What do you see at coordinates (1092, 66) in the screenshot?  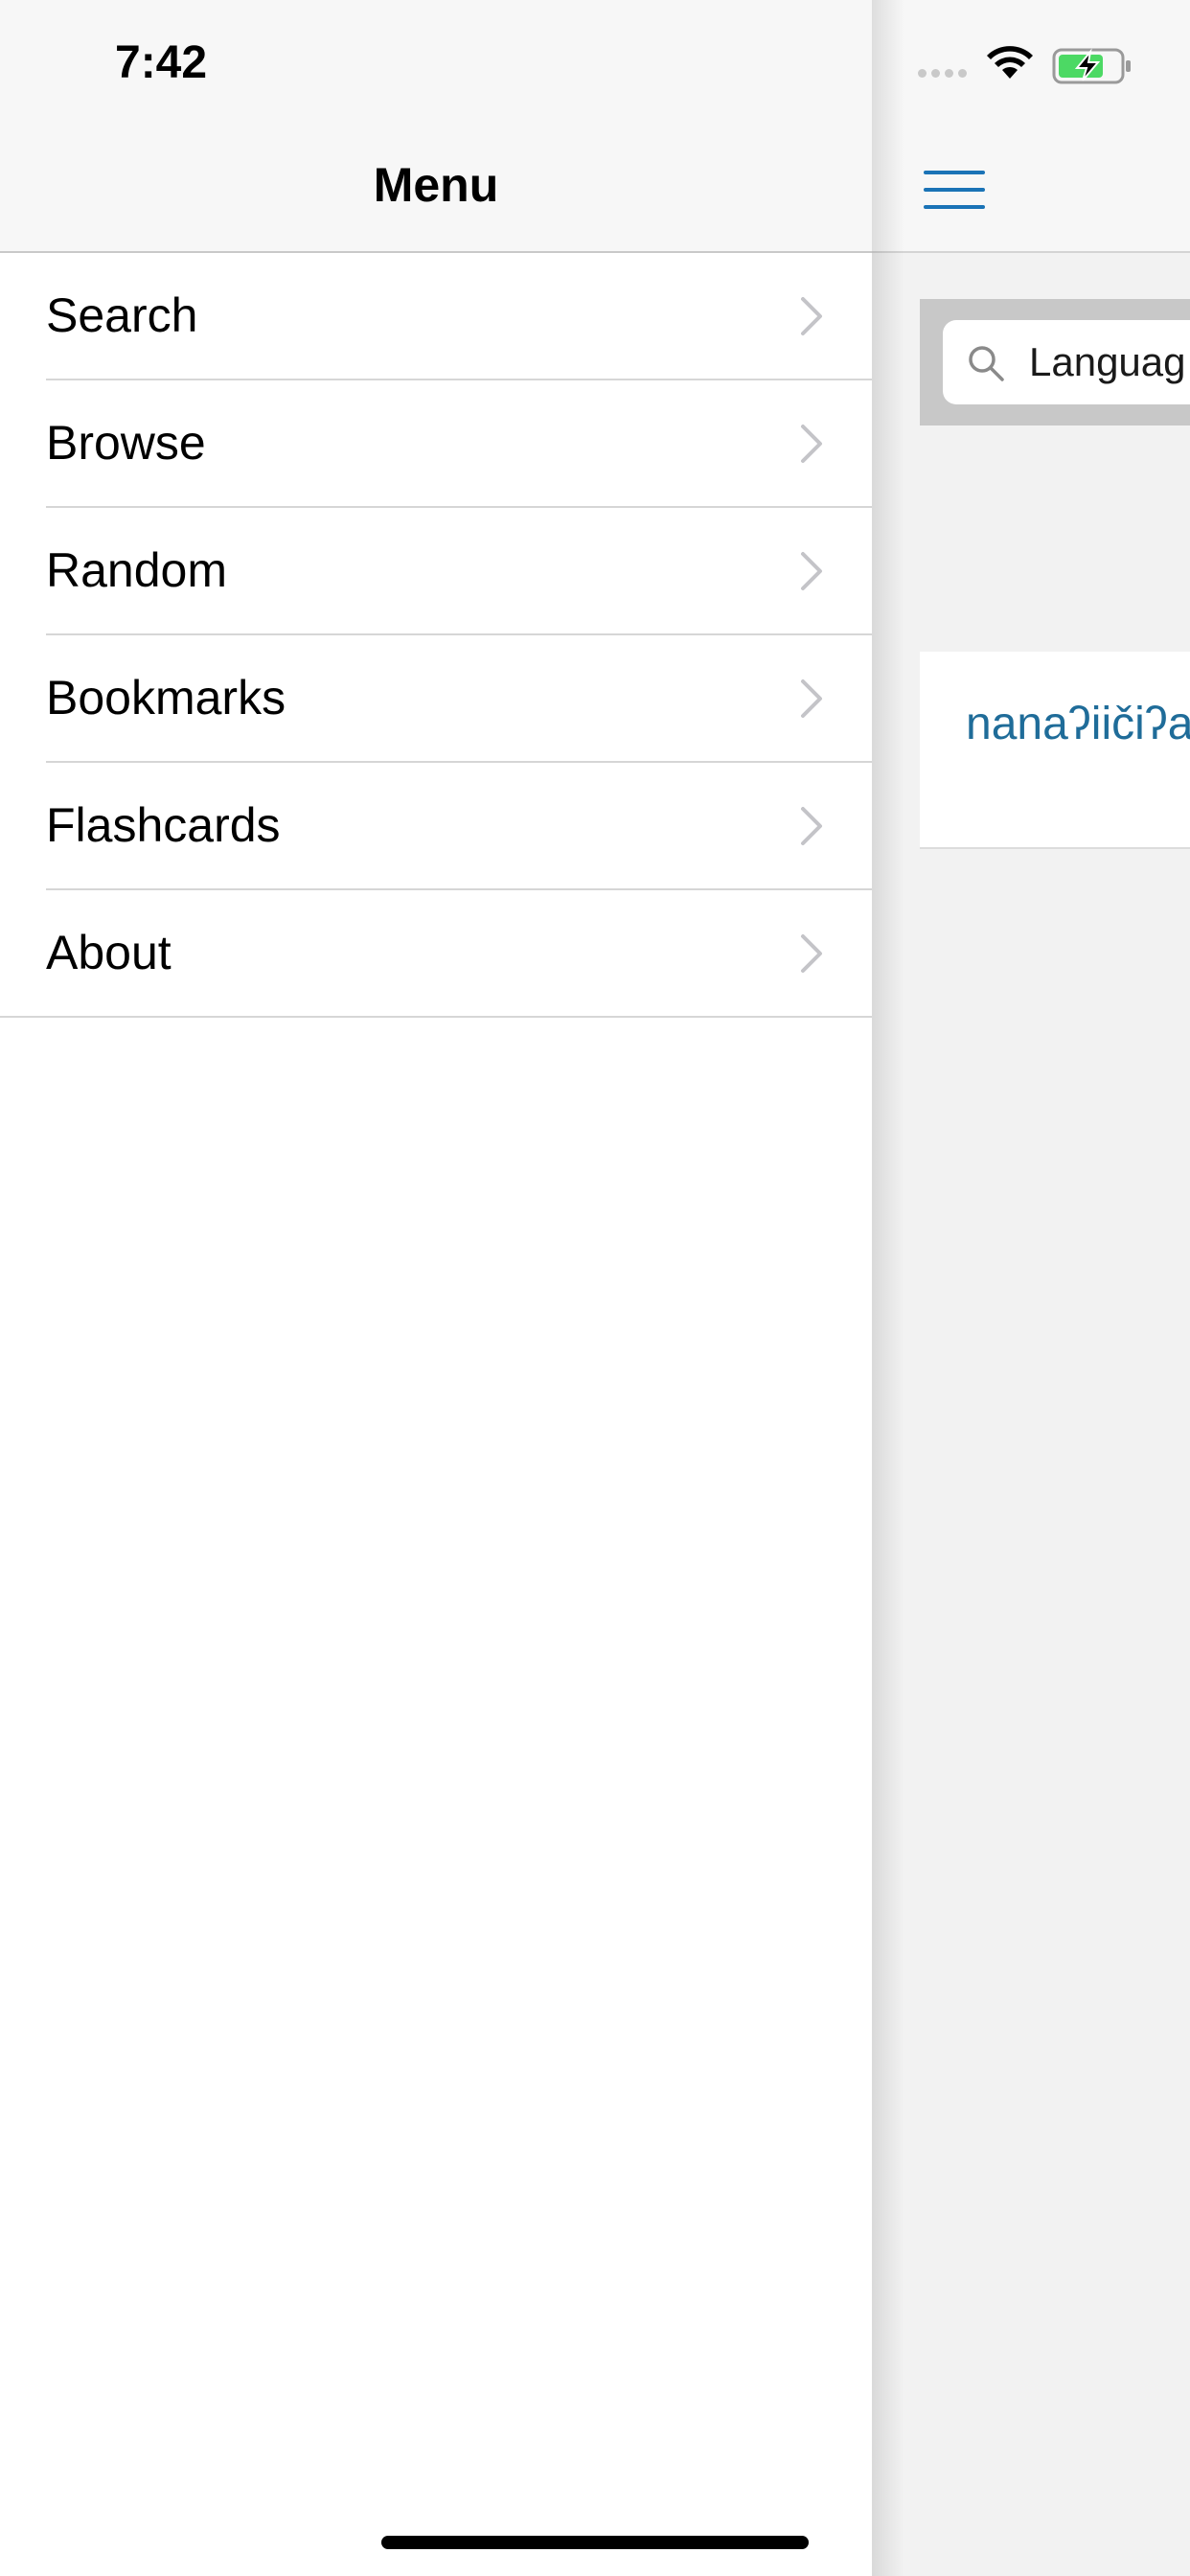 I see `battery-charging-icon` at bounding box center [1092, 66].